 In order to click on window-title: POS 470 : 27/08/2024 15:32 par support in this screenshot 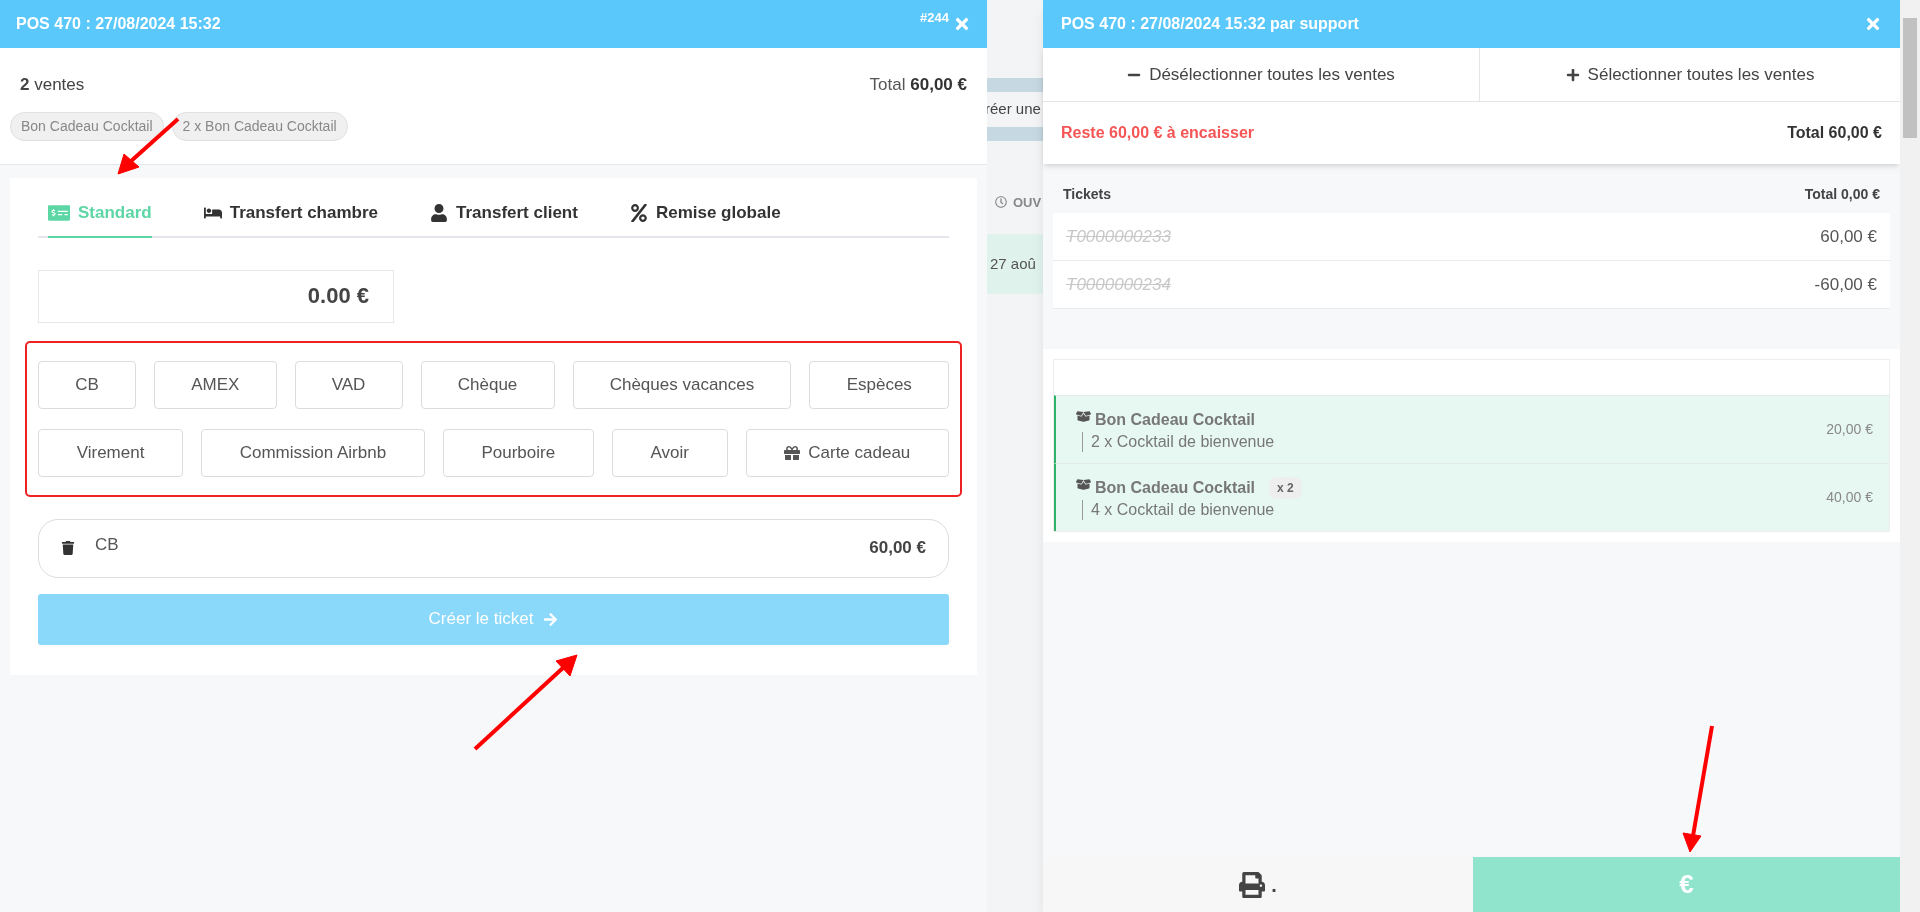, I will do `click(1210, 24)`.